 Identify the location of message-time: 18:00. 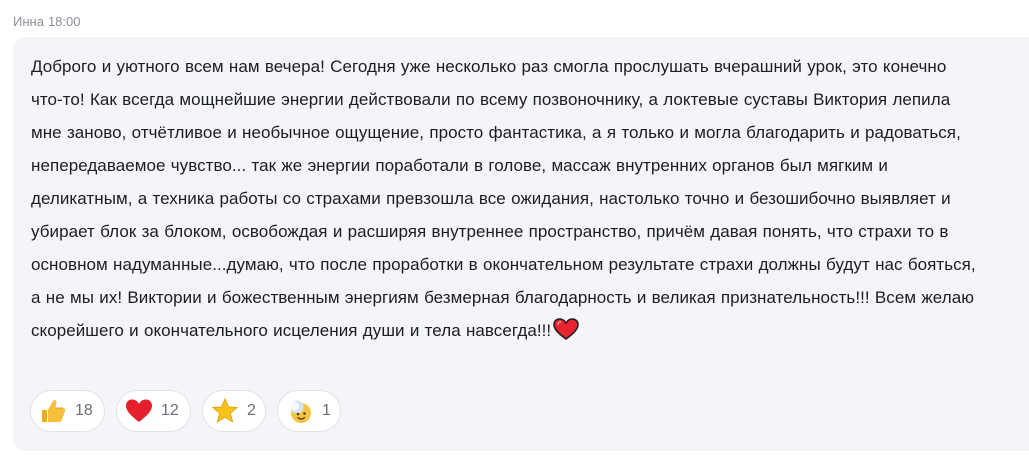
(64, 21).